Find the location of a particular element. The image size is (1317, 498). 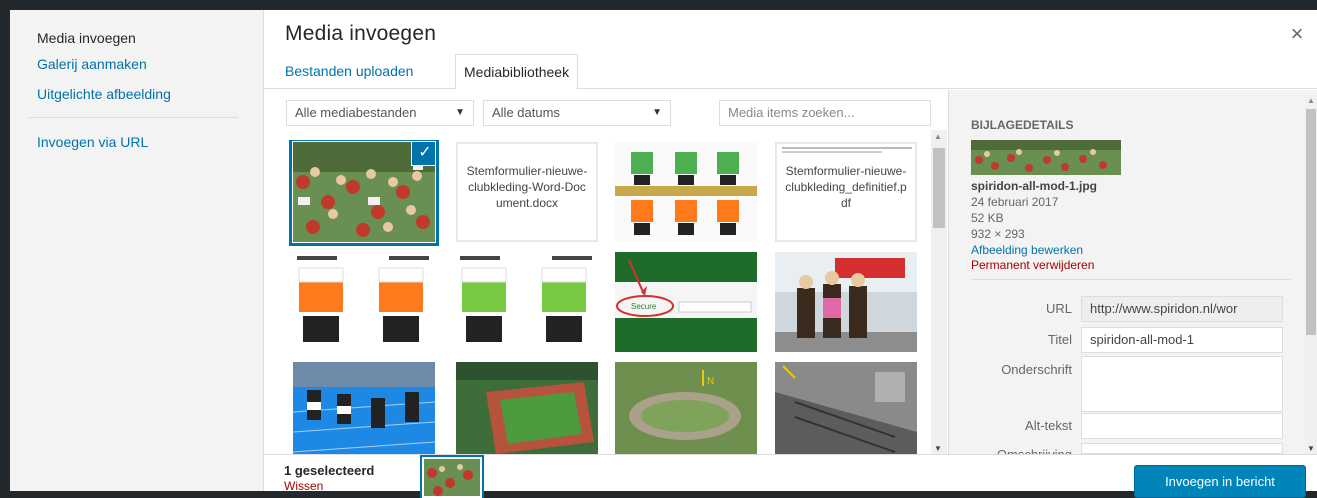

attachment-details-heading: BIJLAGEDETAILS is located at coordinates (1022, 125).